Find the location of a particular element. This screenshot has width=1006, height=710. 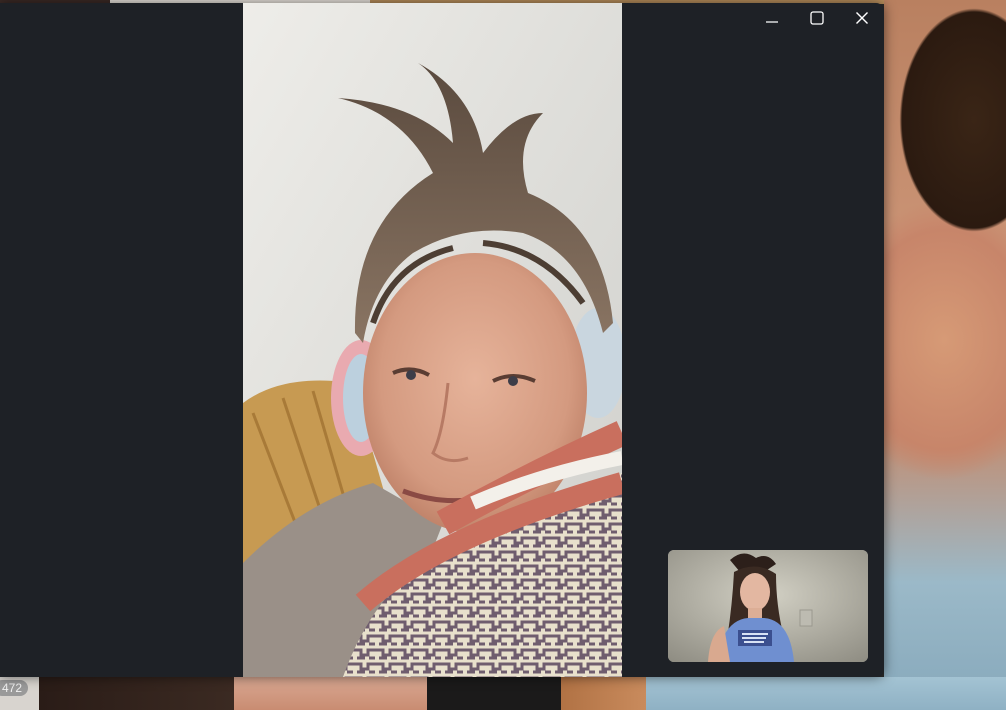

maximize-button is located at coordinates (816, 18).